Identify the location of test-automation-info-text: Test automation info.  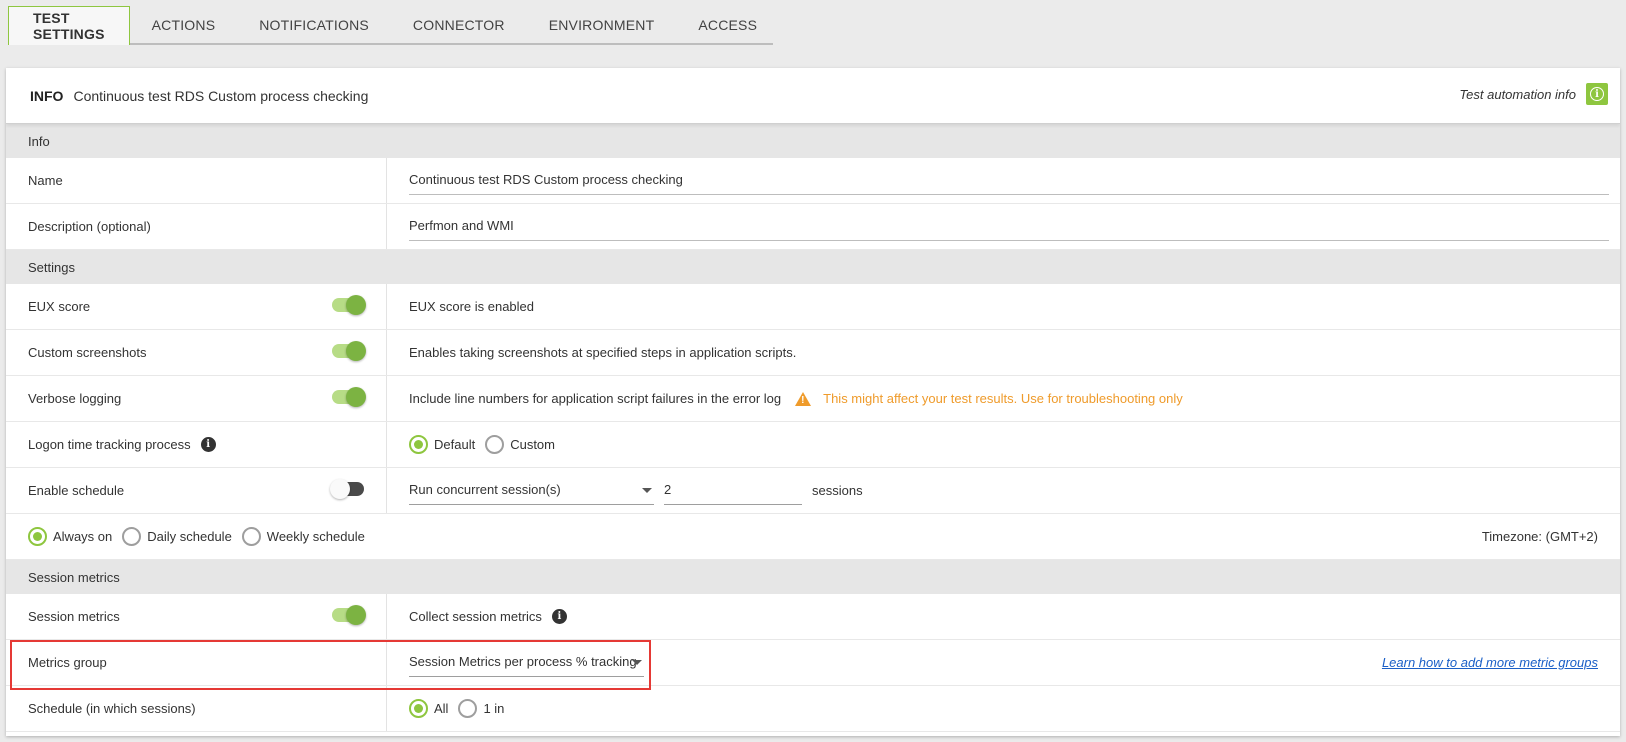
(1517, 94).